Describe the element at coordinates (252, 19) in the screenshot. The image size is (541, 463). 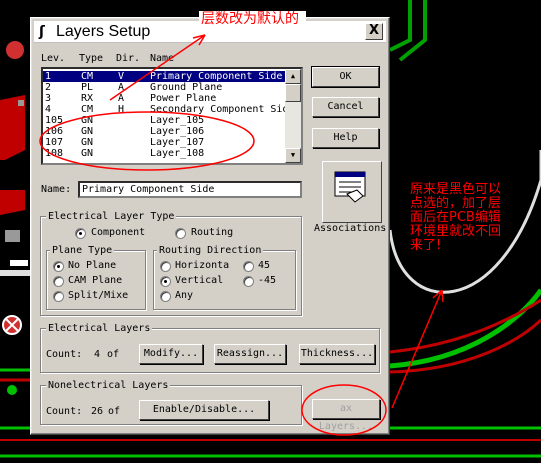
I see `annotation-top: 层数改为默认的` at that location.